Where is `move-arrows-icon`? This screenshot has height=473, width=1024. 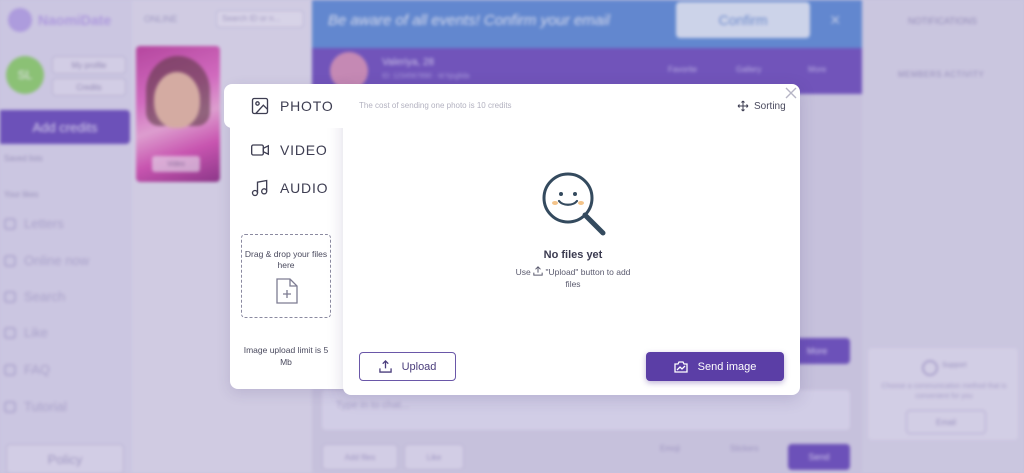 move-arrows-icon is located at coordinates (743, 106).